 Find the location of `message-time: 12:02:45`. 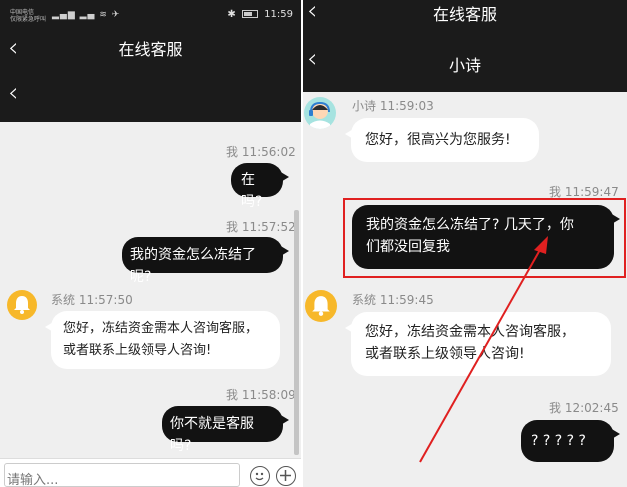

message-time: 12:02:45 is located at coordinates (591, 408).